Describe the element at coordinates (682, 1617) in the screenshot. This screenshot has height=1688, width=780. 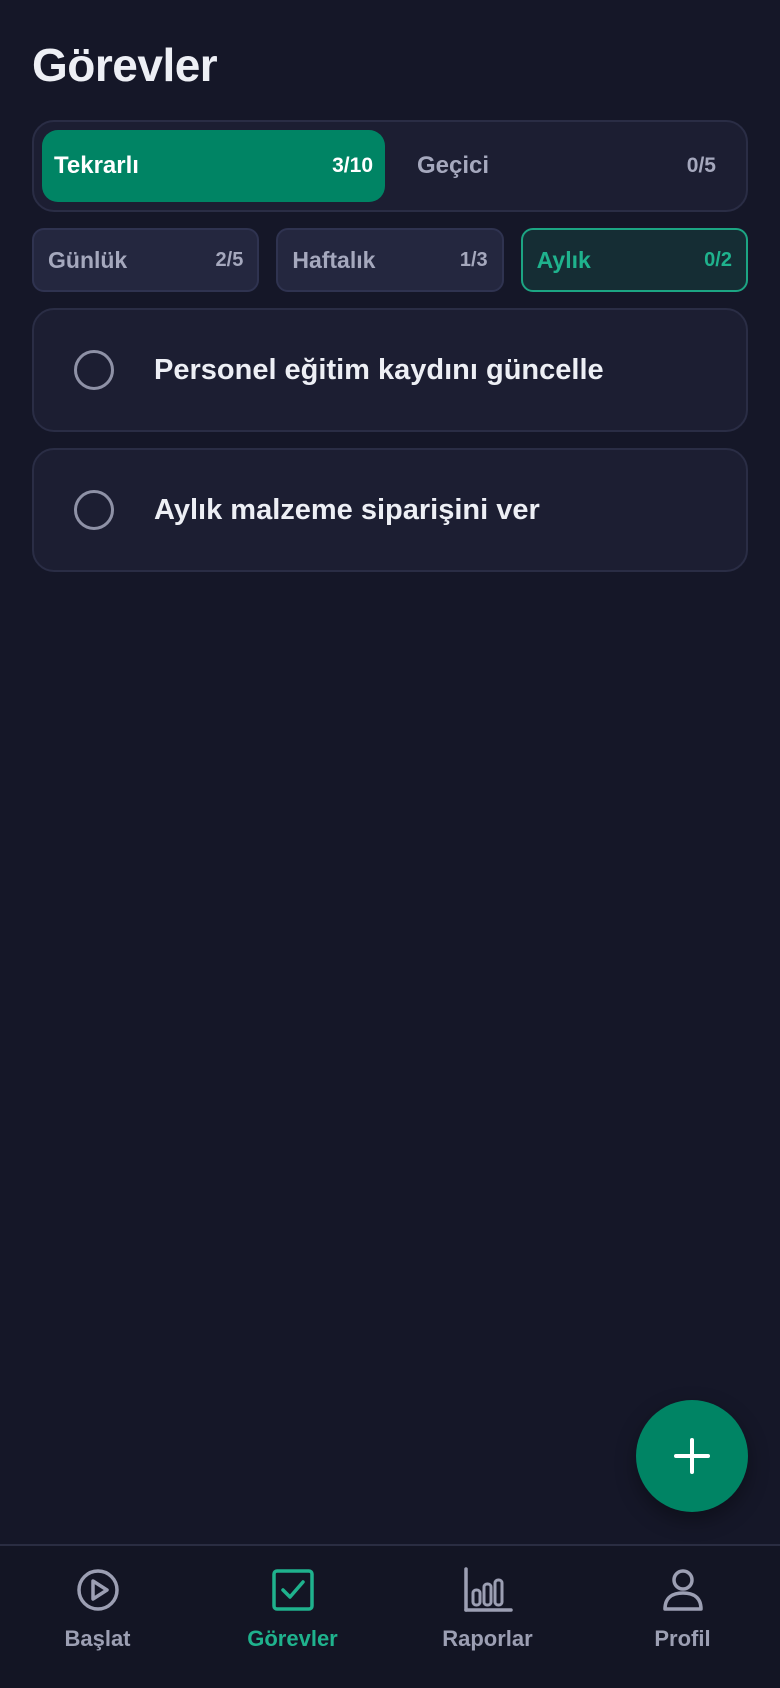
I see `nav-item-profile: Profil` at that location.